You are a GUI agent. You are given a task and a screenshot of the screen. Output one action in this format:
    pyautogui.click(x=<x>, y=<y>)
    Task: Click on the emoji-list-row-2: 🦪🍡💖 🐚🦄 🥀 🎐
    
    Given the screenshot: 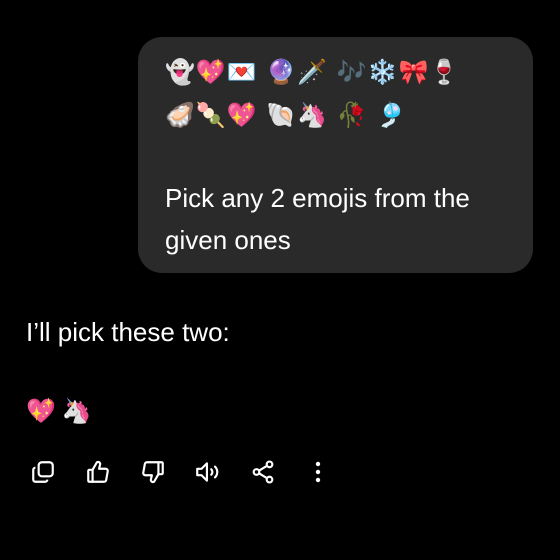 What is the action you would take?
    pyautogui.click(x=286, y=115)
    